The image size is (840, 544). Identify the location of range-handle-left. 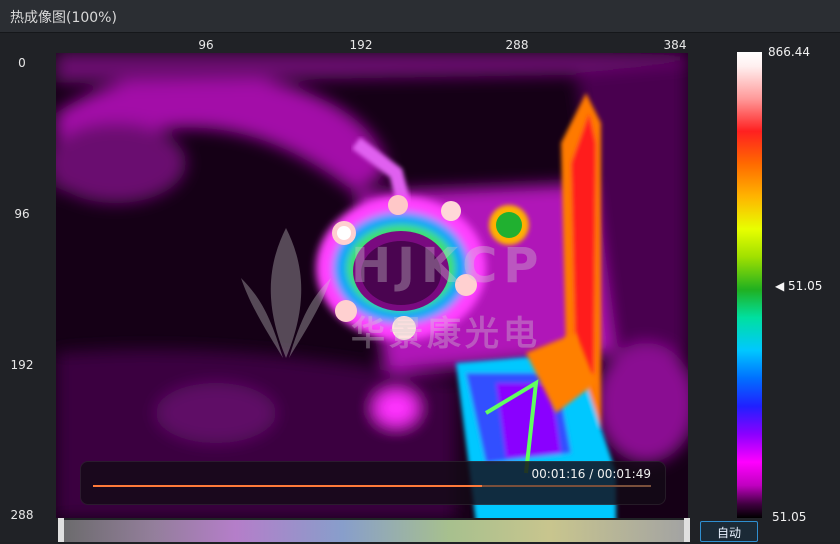
(61, 530).